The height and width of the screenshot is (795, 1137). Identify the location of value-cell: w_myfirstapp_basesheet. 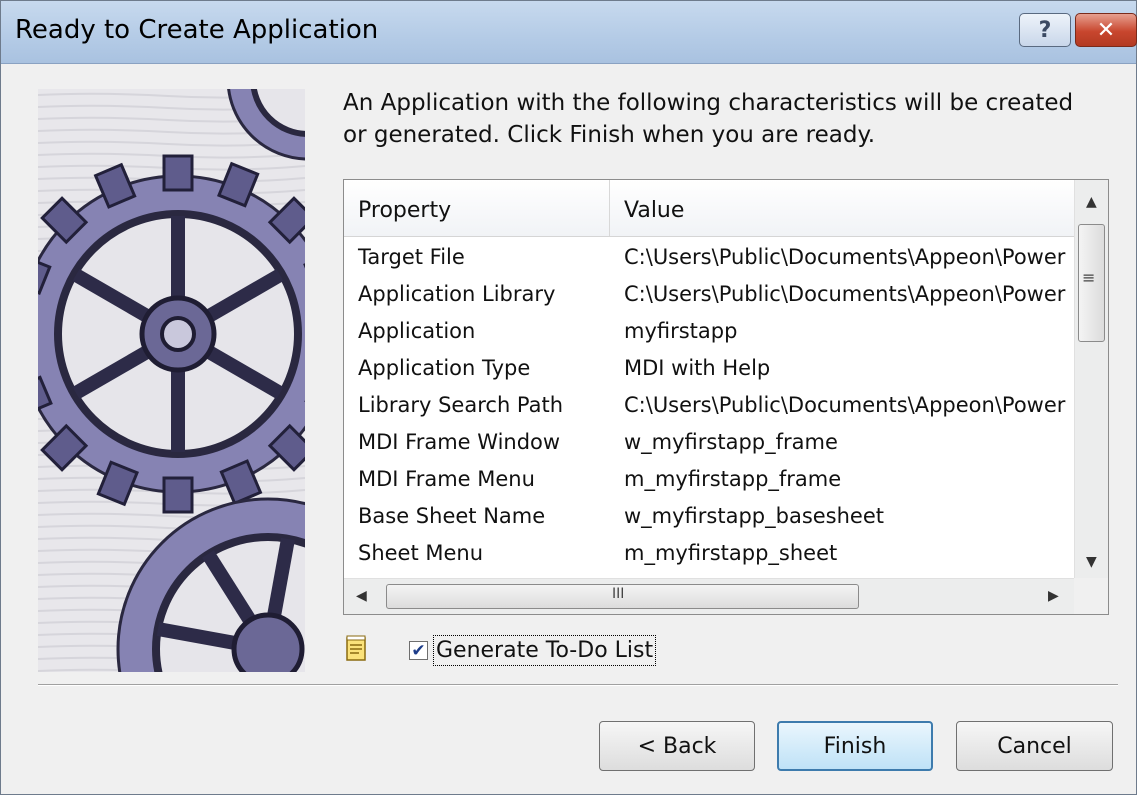
(754, 516).